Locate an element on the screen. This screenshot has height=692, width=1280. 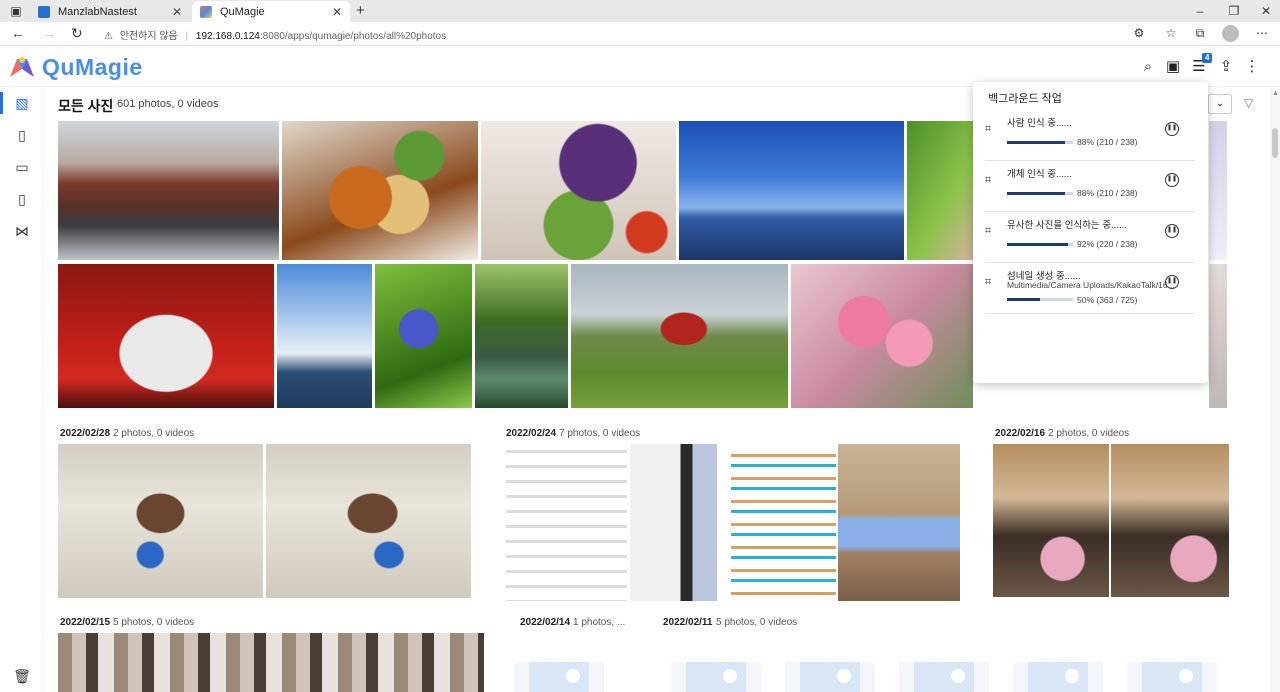
task-progress-text: 92% (220 / 238) is located at coordinates (1107, 244).